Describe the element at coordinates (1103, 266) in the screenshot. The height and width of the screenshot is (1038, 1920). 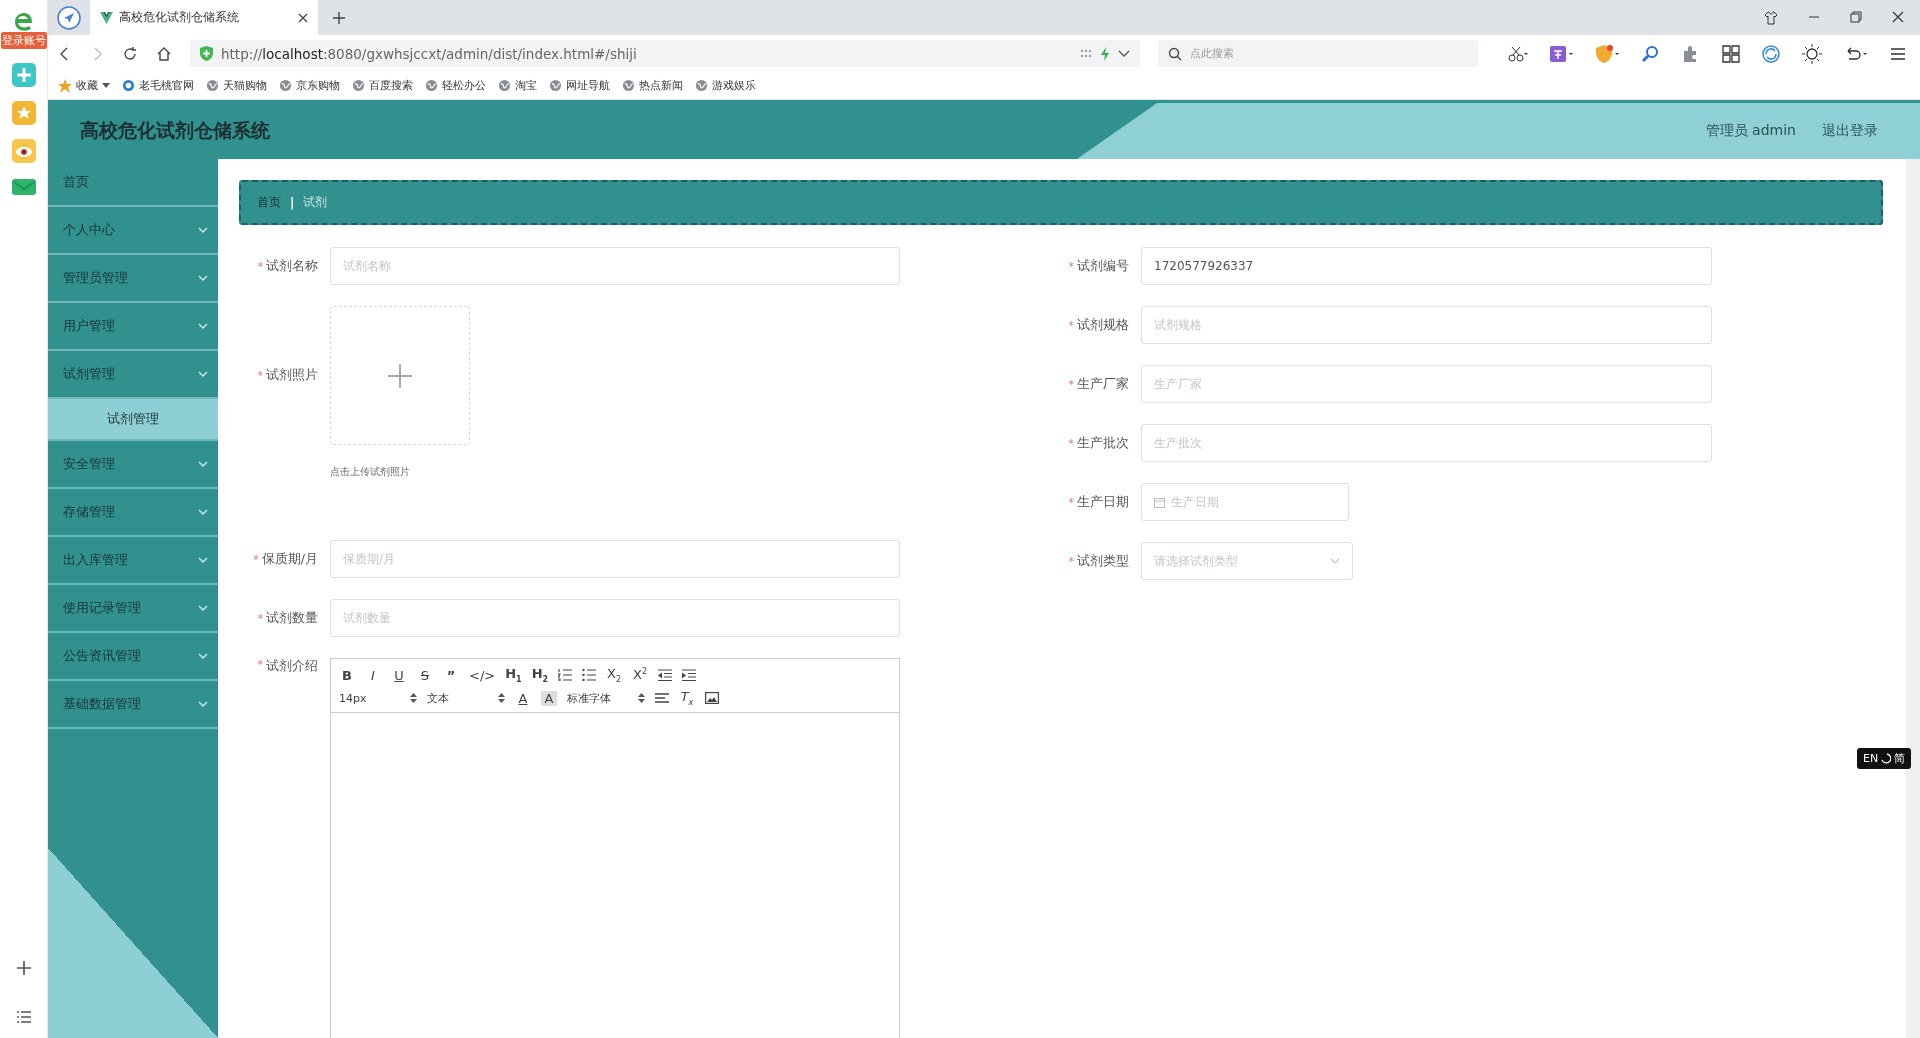
I see `field-label: 试剂编号` at that location.